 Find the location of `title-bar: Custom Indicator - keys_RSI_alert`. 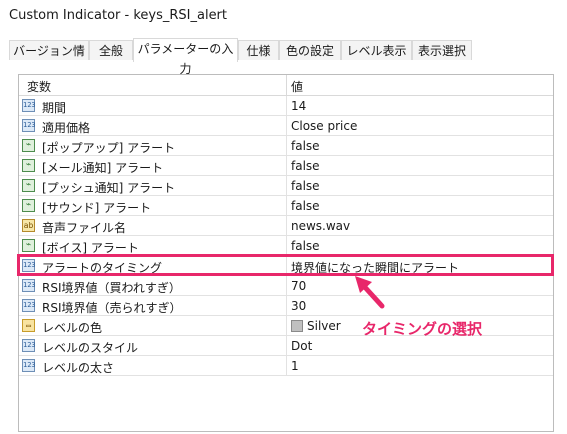

title-bar: Custom Indicator - keys_RSI_alert is located at coordinates (283, 17).